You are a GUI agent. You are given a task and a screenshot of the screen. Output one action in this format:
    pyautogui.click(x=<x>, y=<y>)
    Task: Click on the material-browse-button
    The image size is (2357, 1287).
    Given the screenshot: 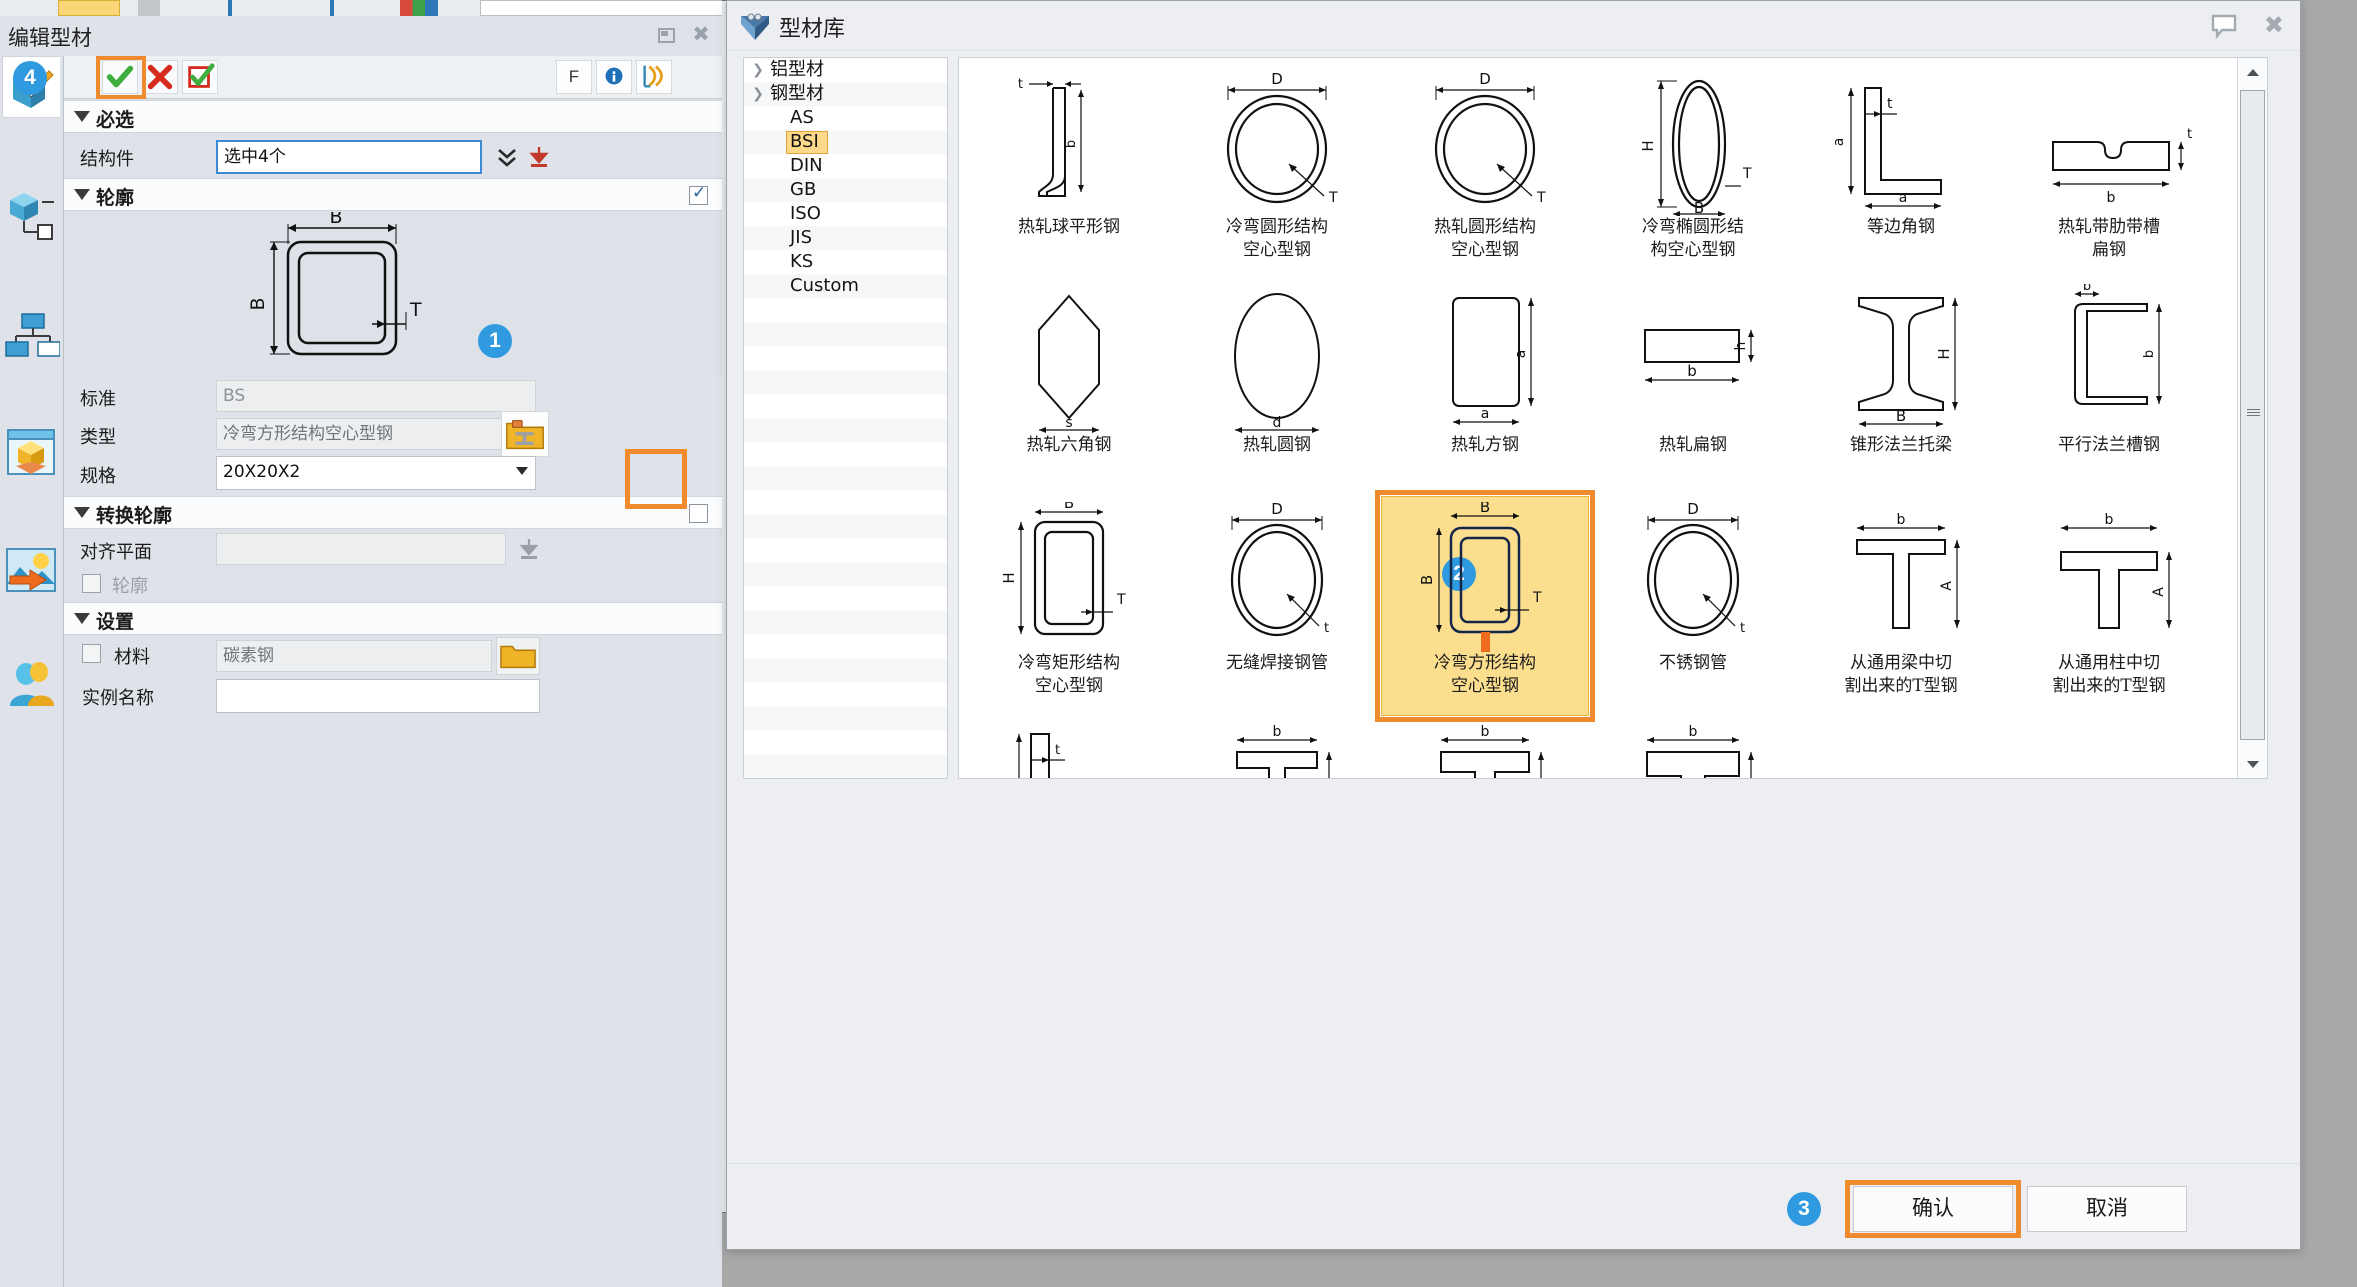 What is the action you would take?
    pyautogui.click(x=518, y=656)
    